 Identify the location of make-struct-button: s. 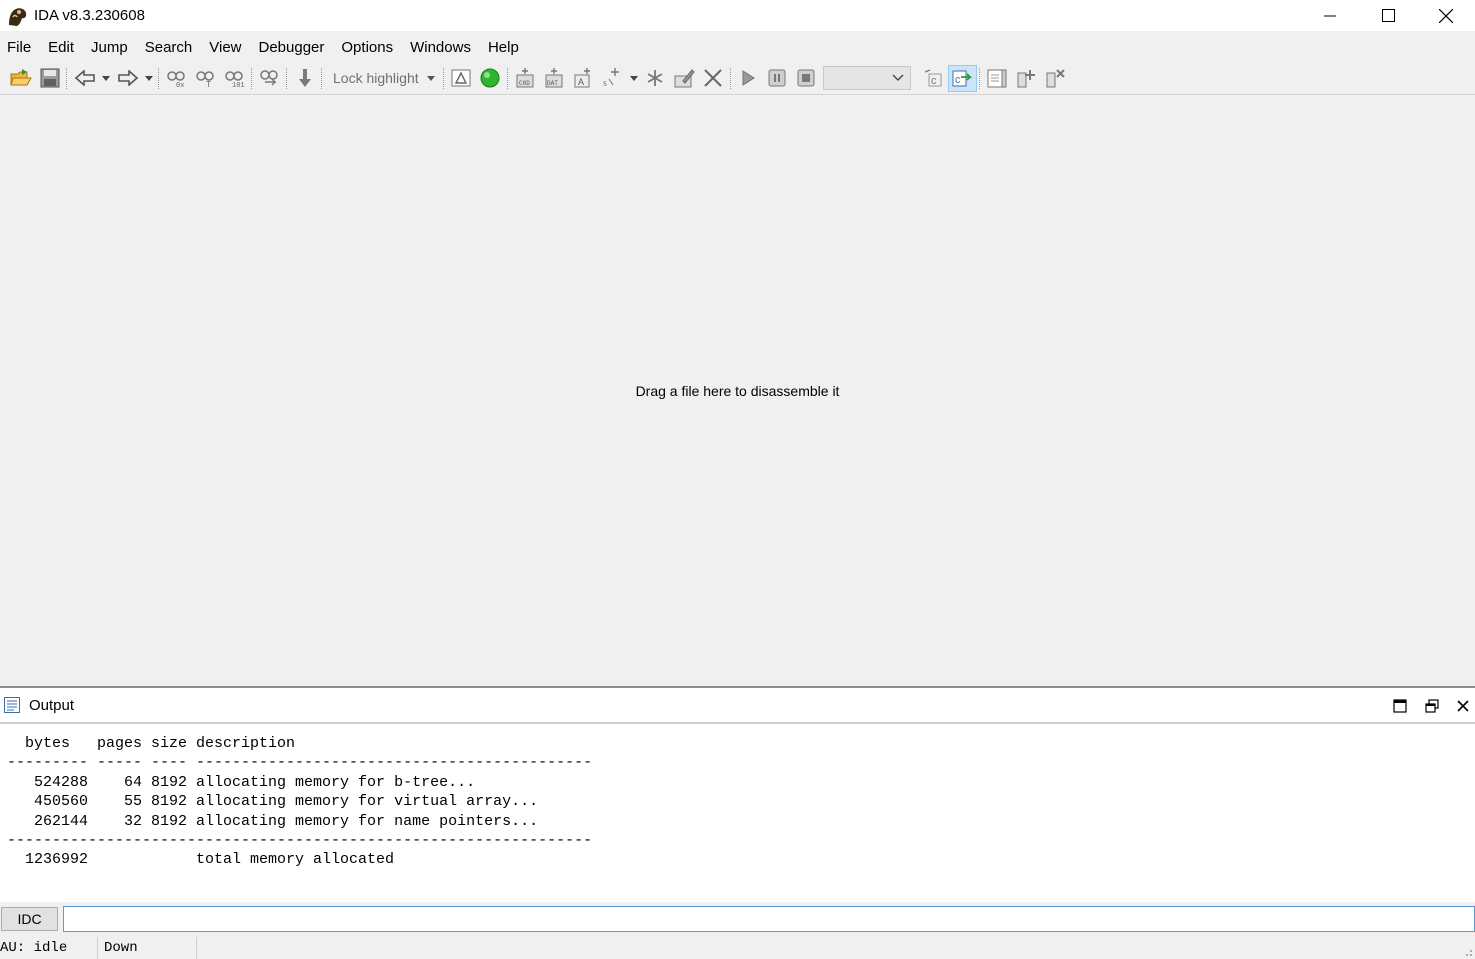
(612, 78).